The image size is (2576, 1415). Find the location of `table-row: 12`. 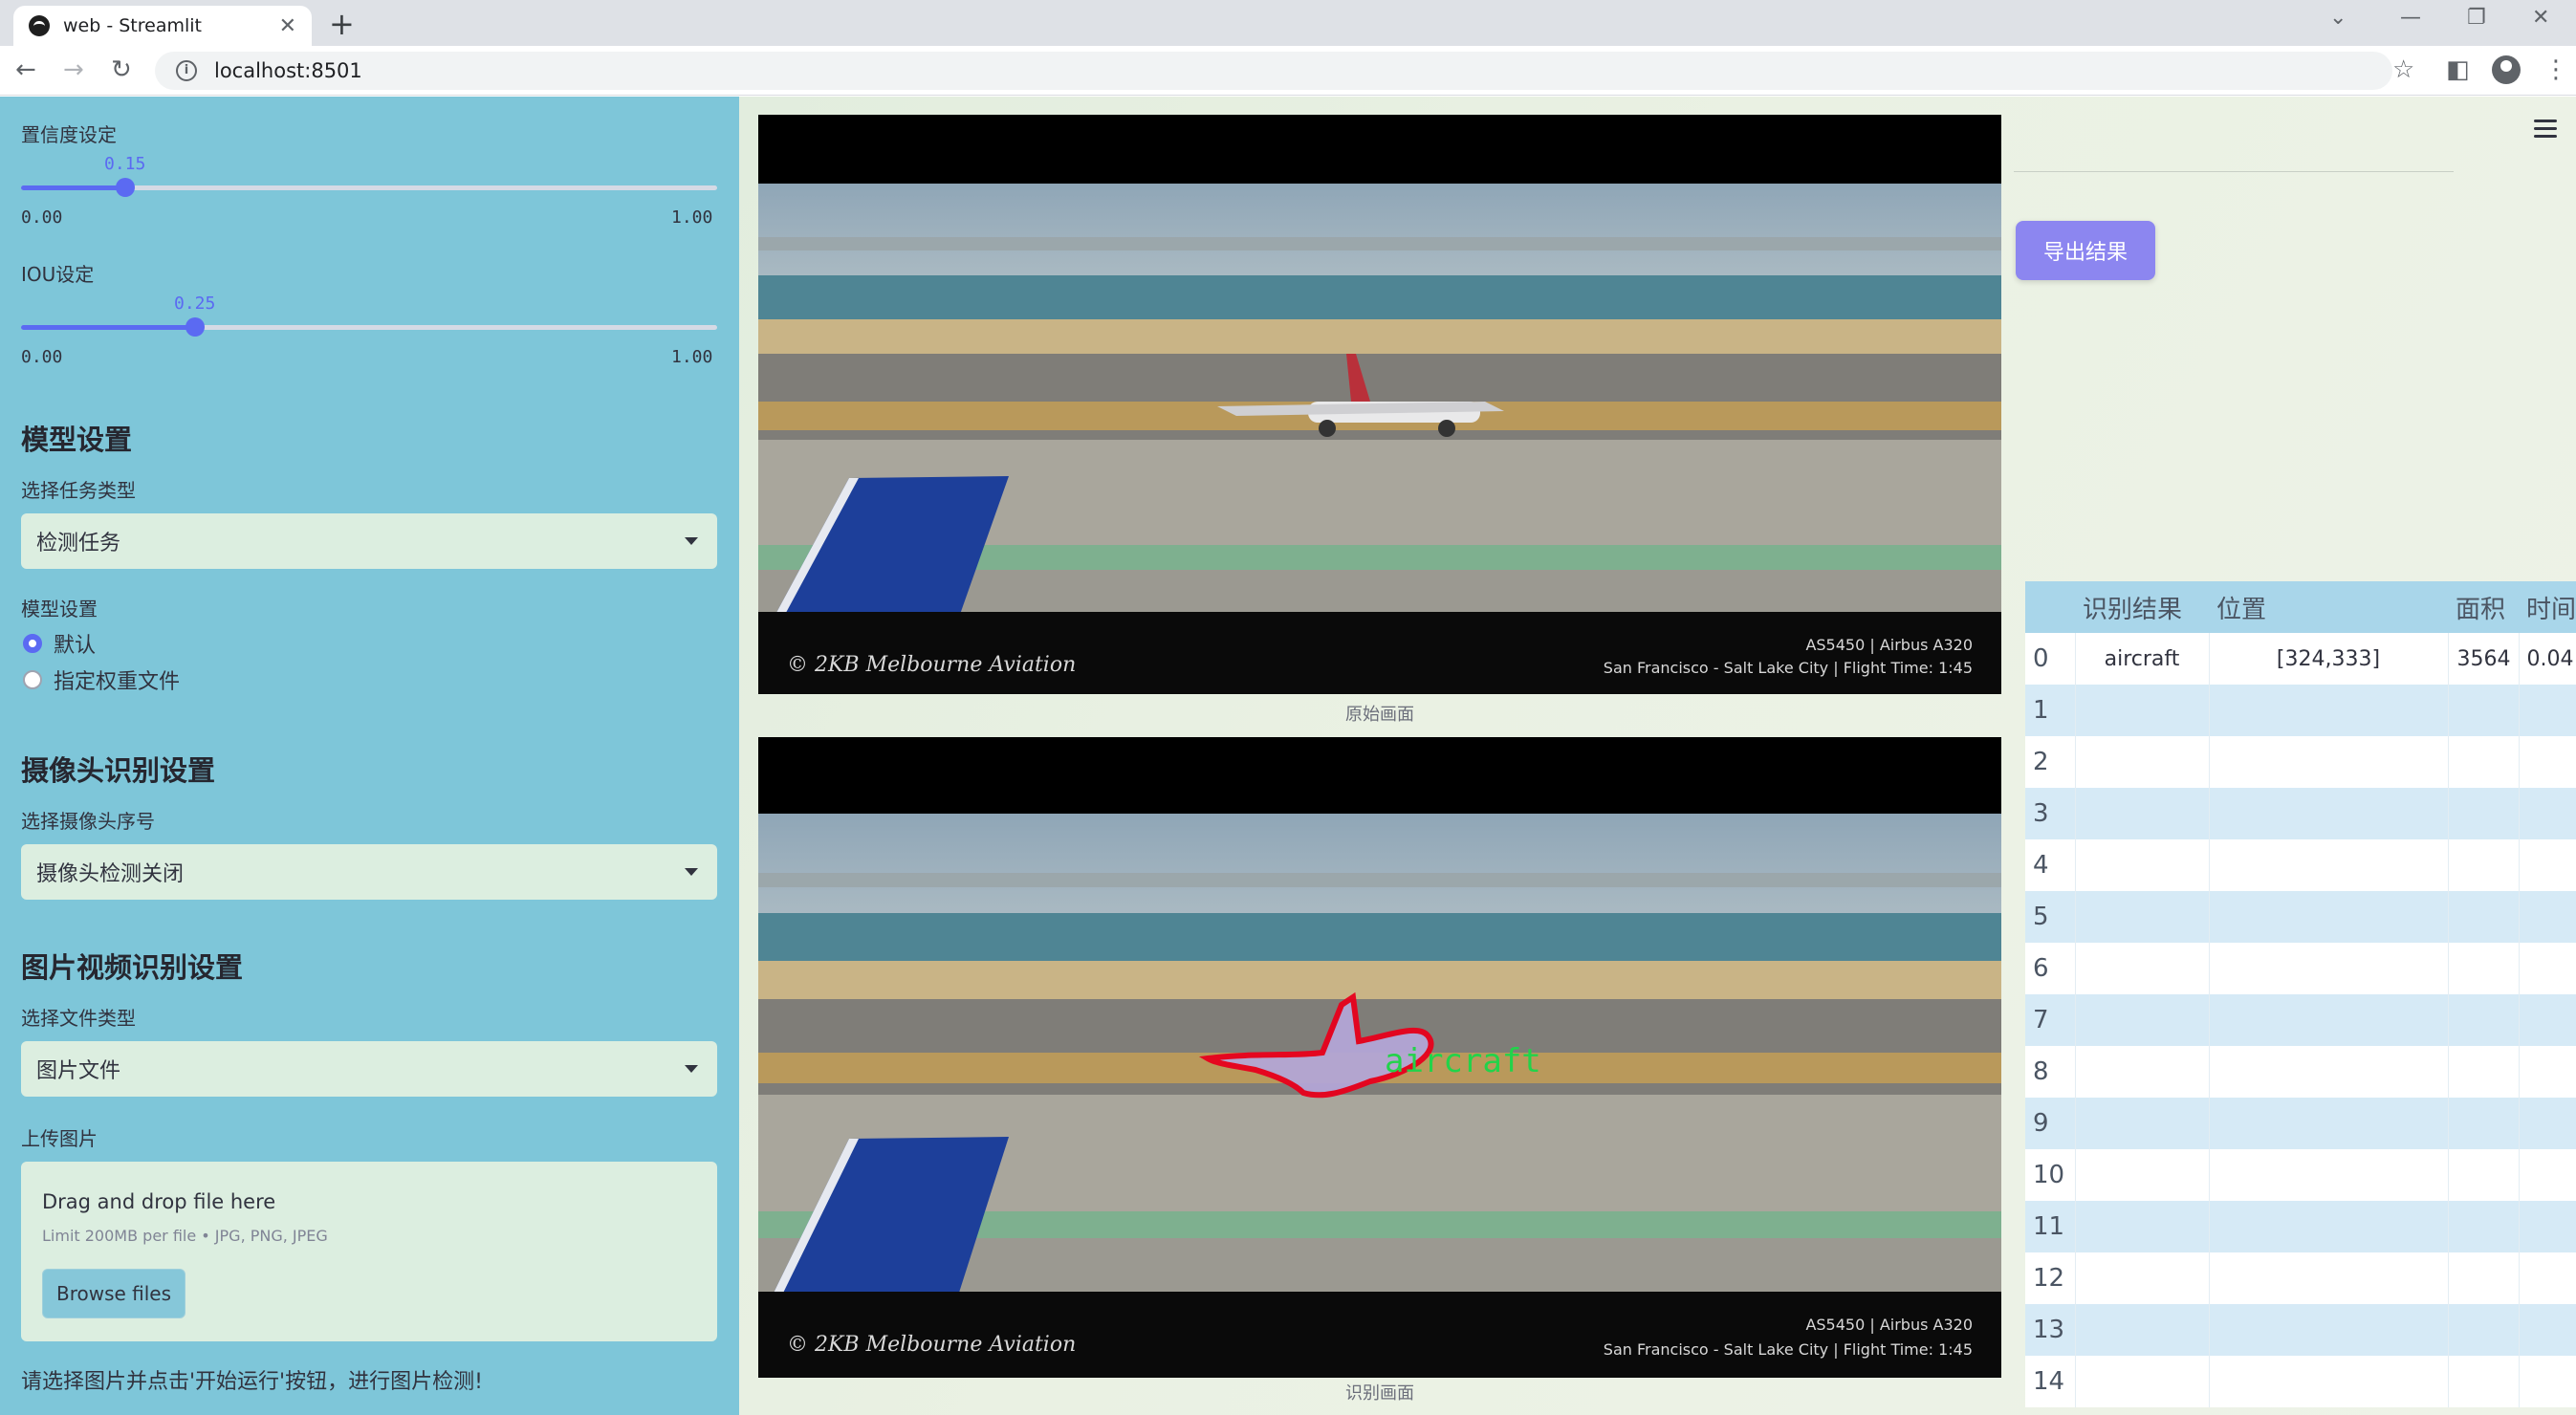

table-row: 12 is located at coordinates (2300, 1278).